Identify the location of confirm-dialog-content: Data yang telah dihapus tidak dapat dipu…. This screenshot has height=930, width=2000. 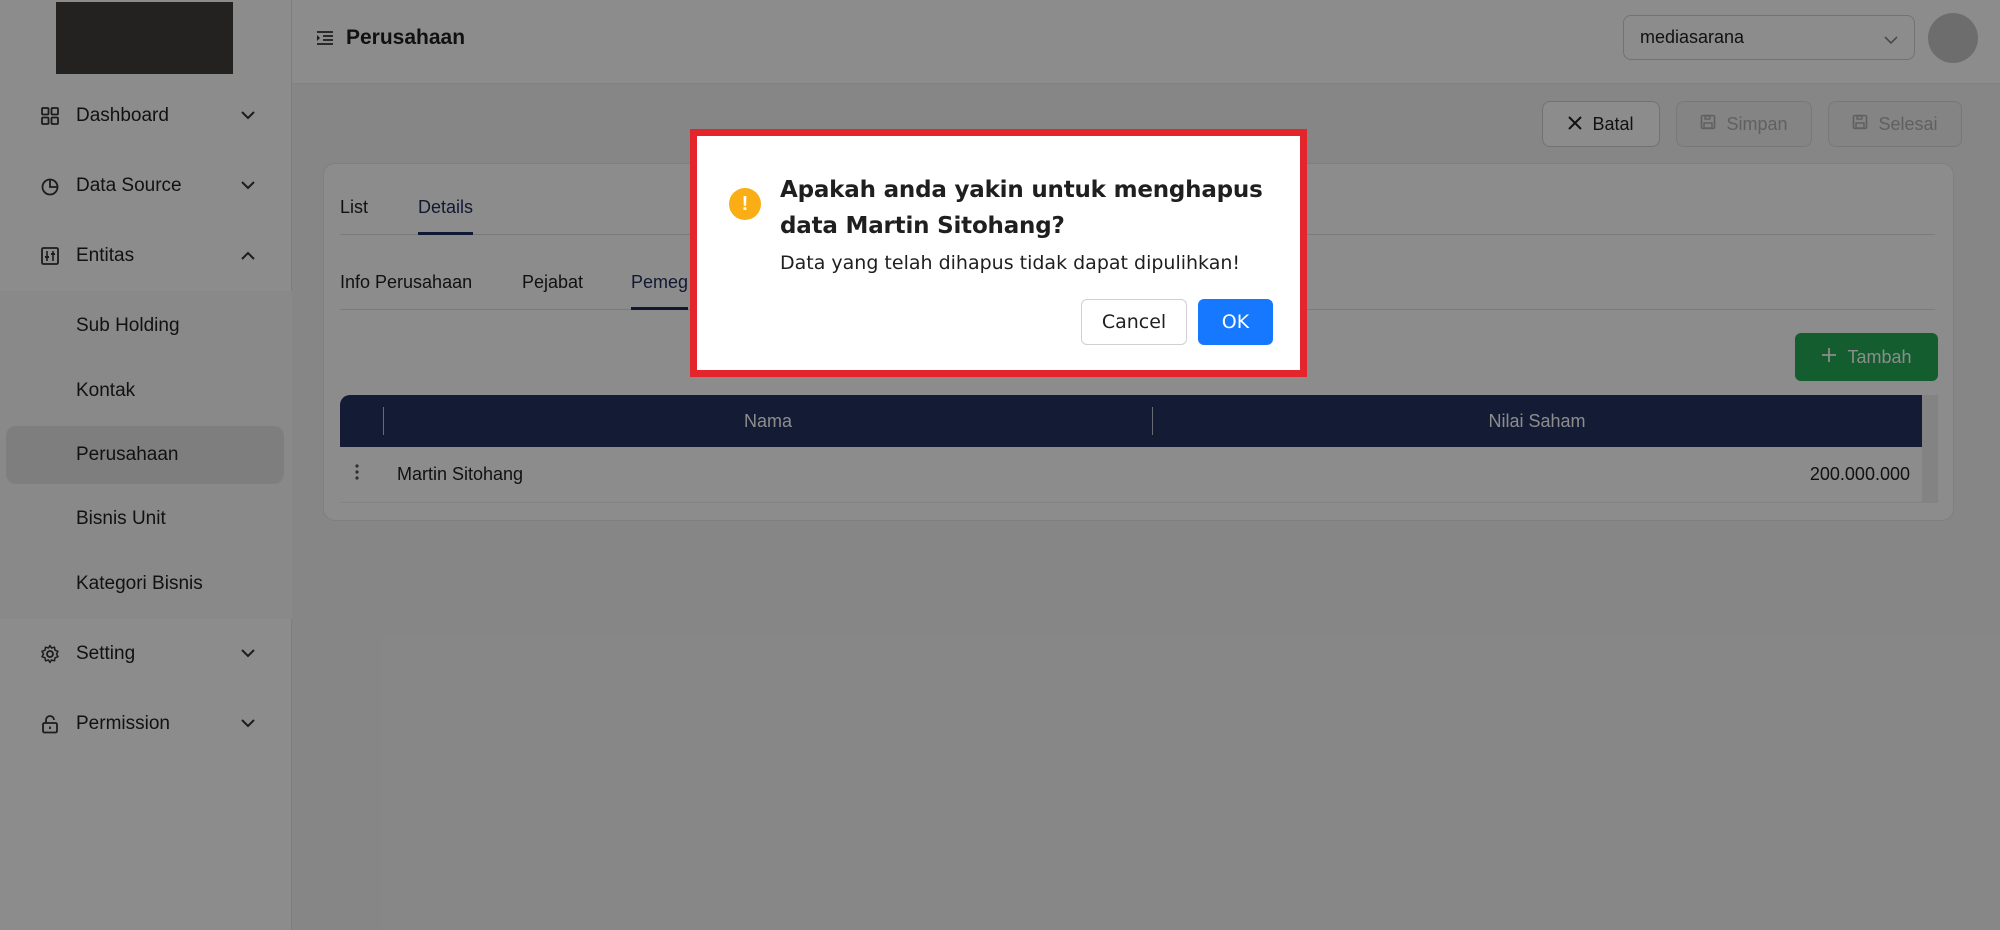
(1010, 263).